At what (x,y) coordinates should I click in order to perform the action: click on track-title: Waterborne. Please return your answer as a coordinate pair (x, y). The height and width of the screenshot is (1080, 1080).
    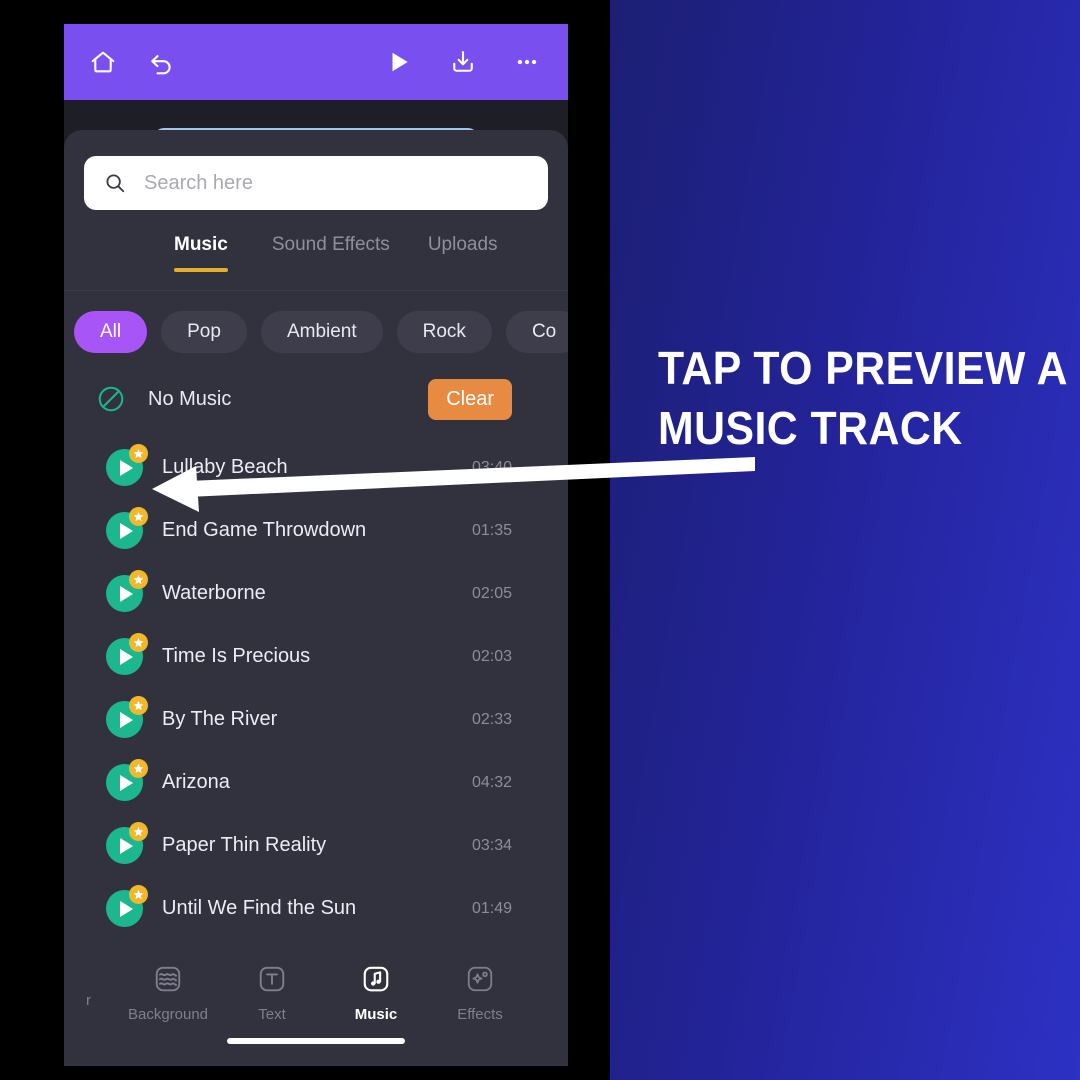
    Looking at the image, I should click on (214, 593).